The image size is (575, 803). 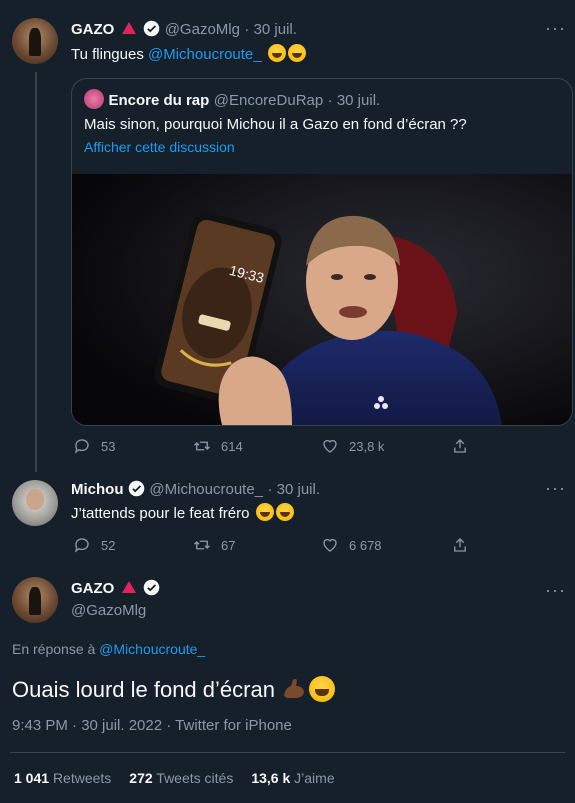 I want to click on quotes-stat: 272 Tweets cités, so click(x=181, y=778).